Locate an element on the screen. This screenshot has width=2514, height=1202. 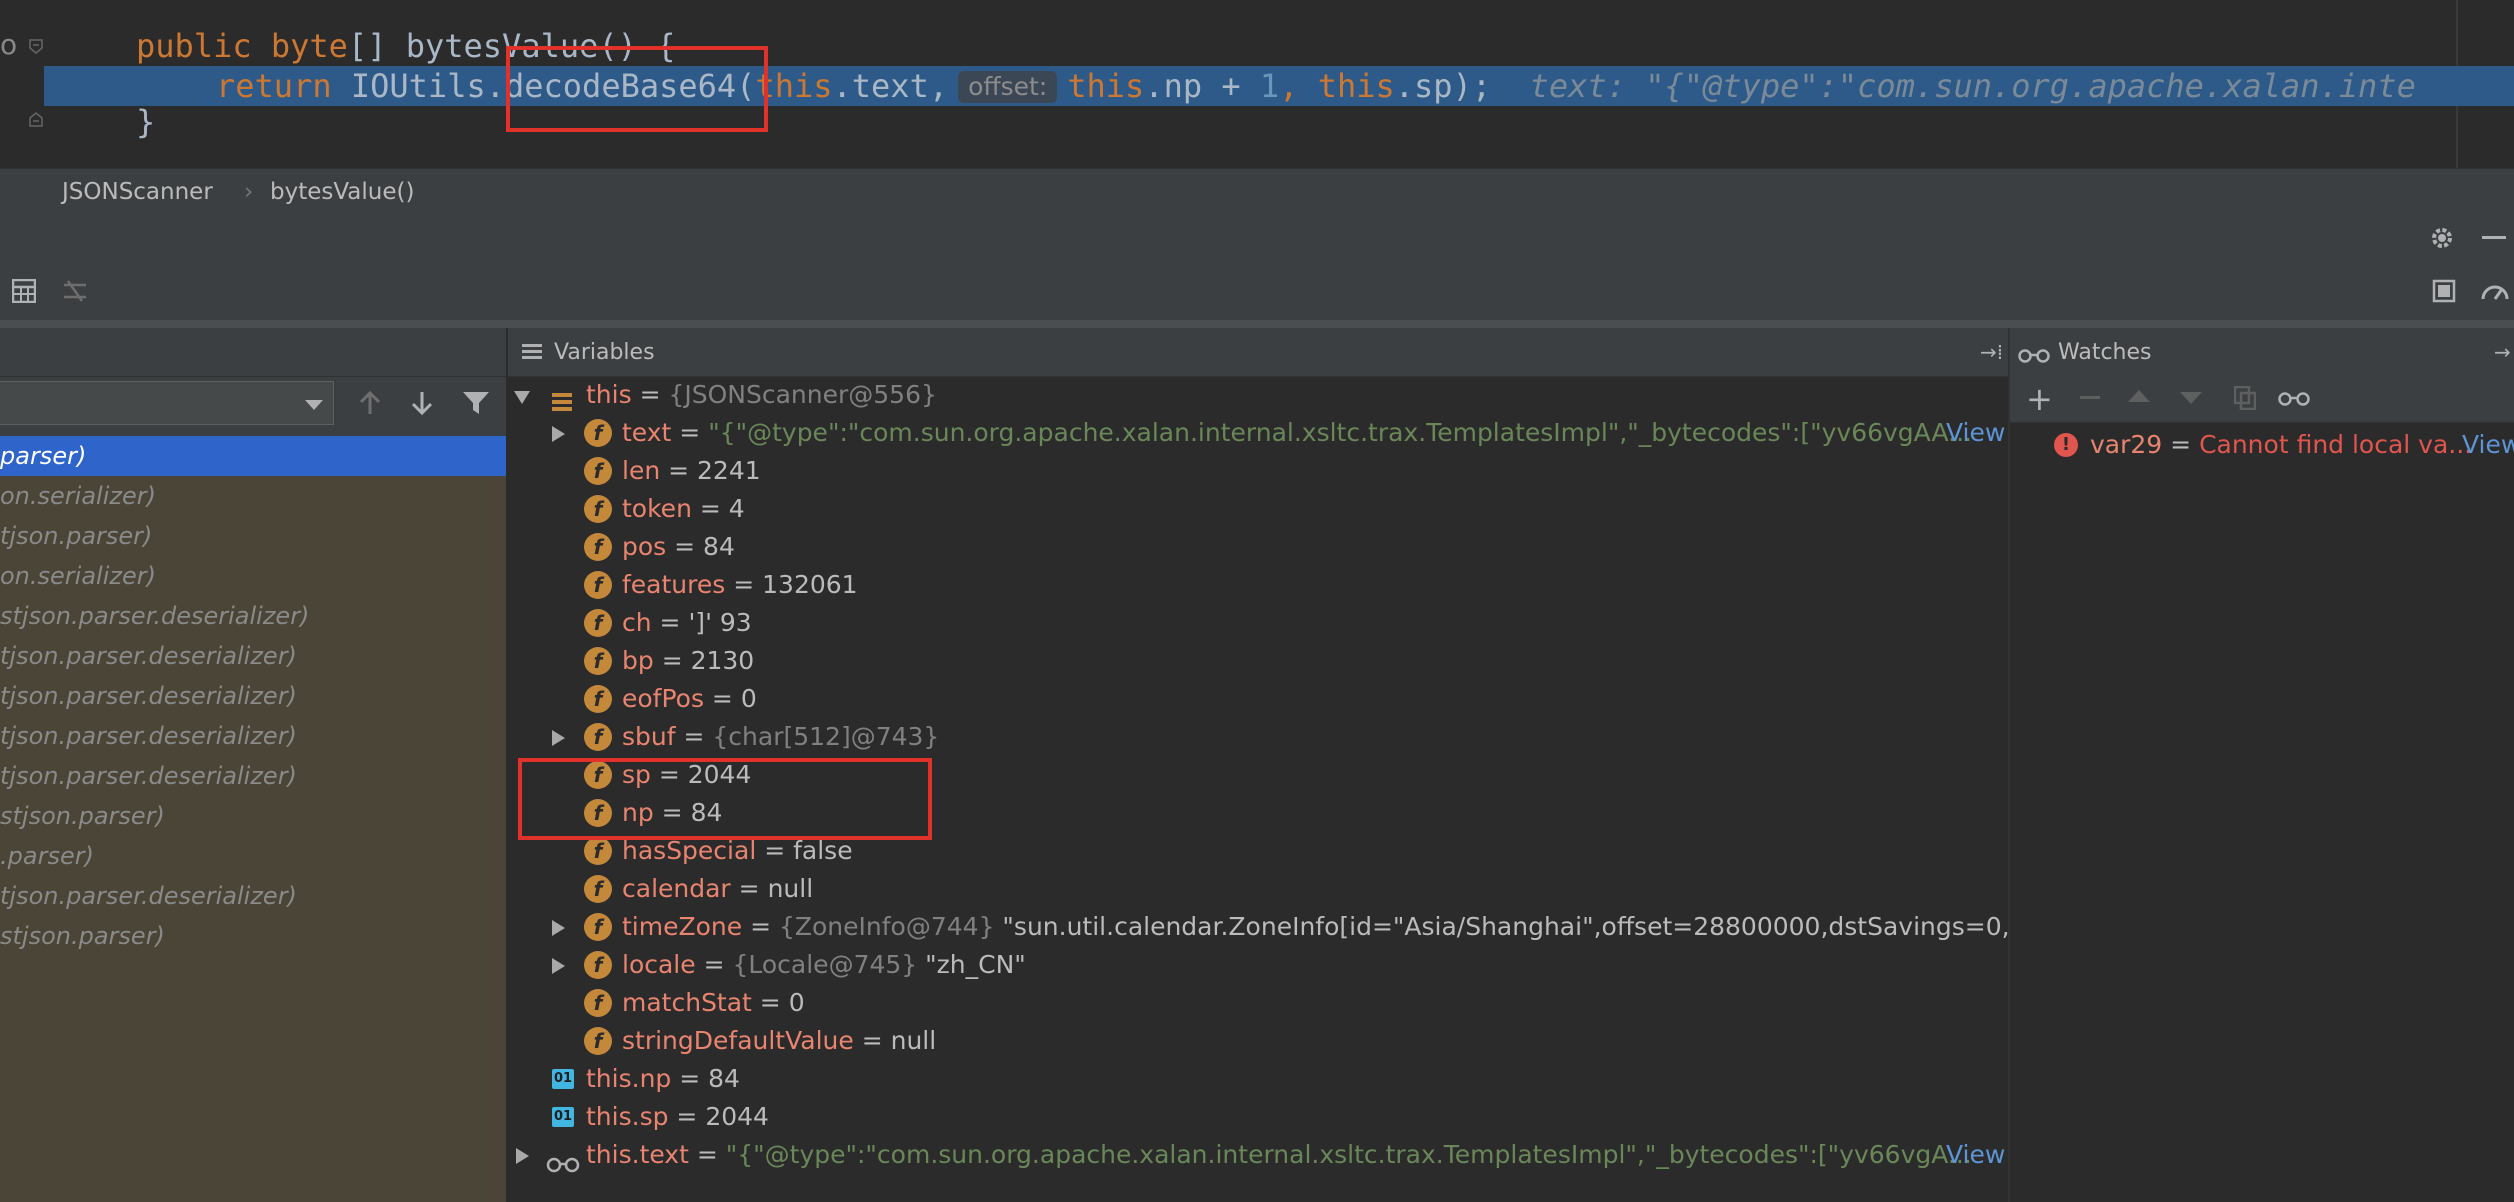
frame-item: .parser) is located at coordinates (253, 856).